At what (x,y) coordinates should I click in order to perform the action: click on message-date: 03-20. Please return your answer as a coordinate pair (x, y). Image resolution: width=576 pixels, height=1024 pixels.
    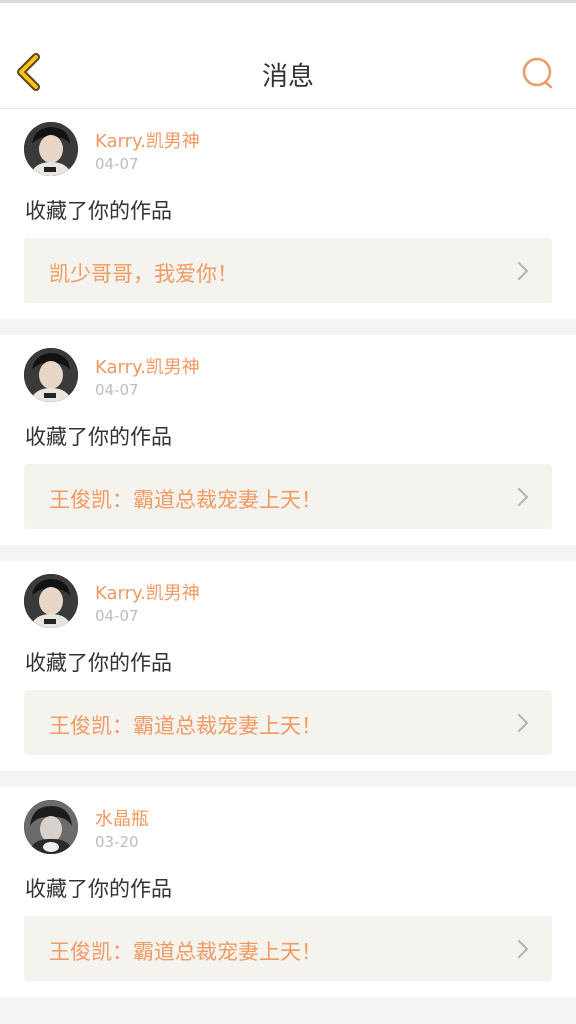
    Looking at the image, I should click on (117, 842).